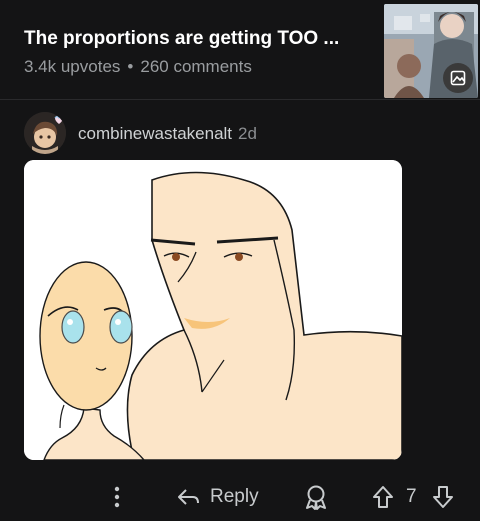 Image resolution: width=480 pixels, height=521 pixels. I want to click on upvote-arrow-icon, so click(383, 497).